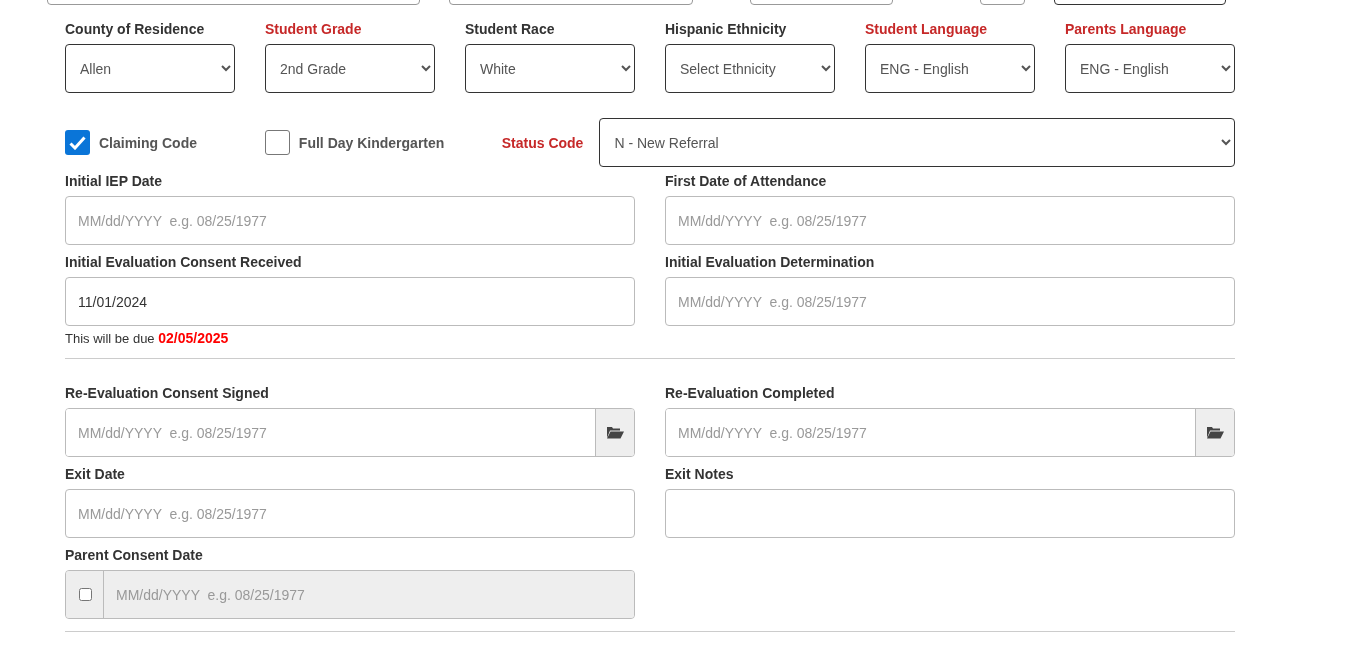 Image resolution: width=1365 pixels, height=672 pixels. I want to click on field-label: Exit Notes, so click(700, 474).